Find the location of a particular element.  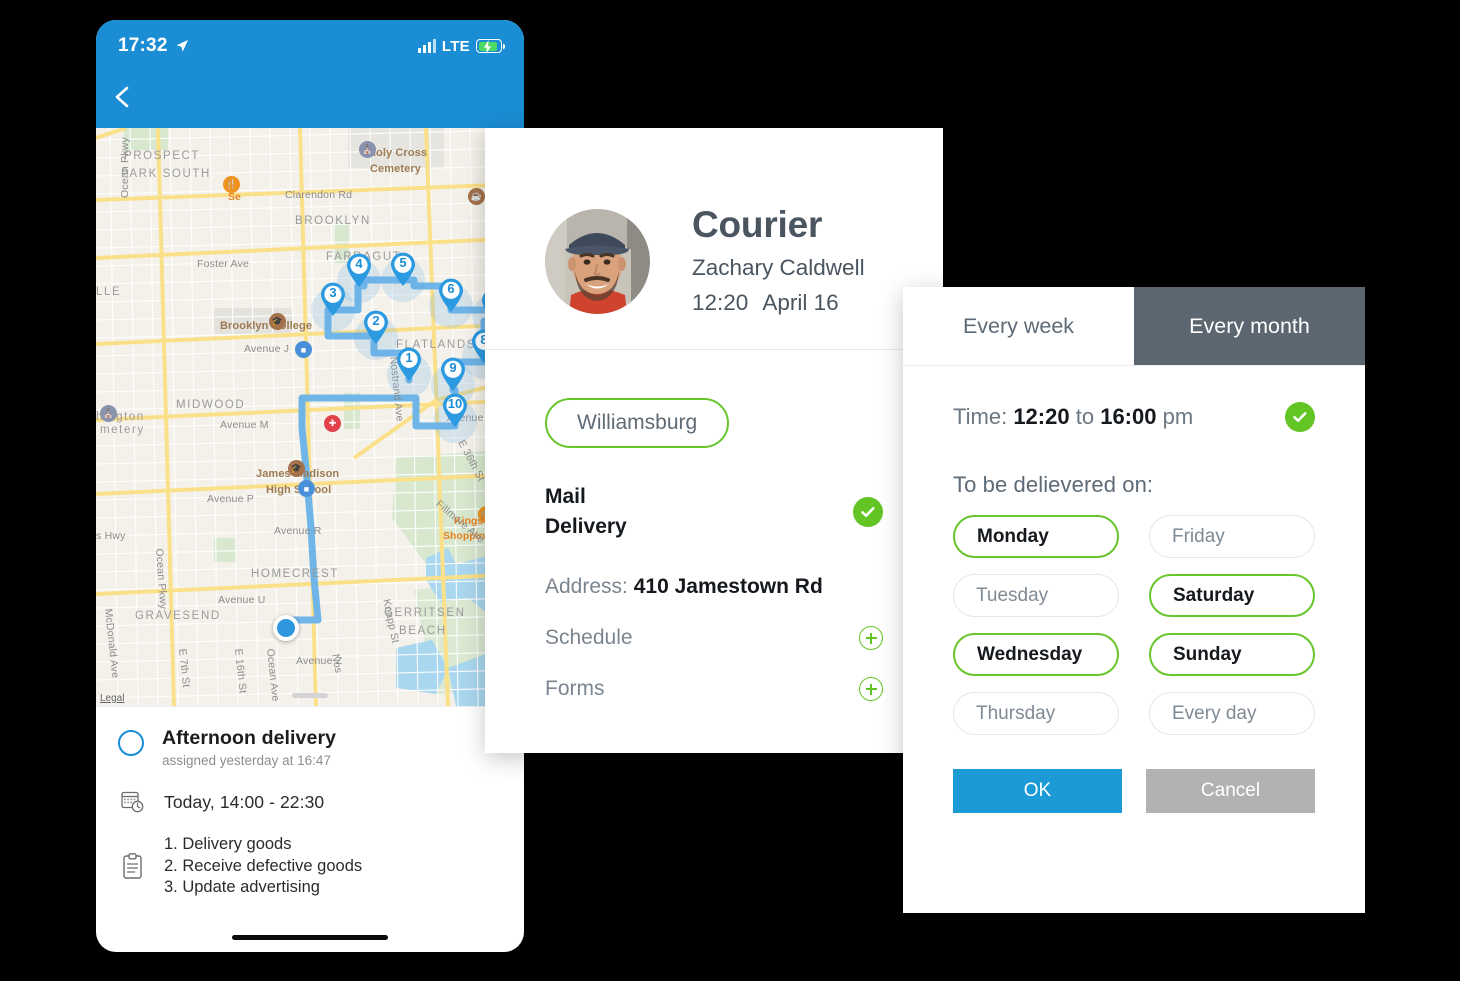

map-label: PROSPECT is located at coordinates (162, 156).